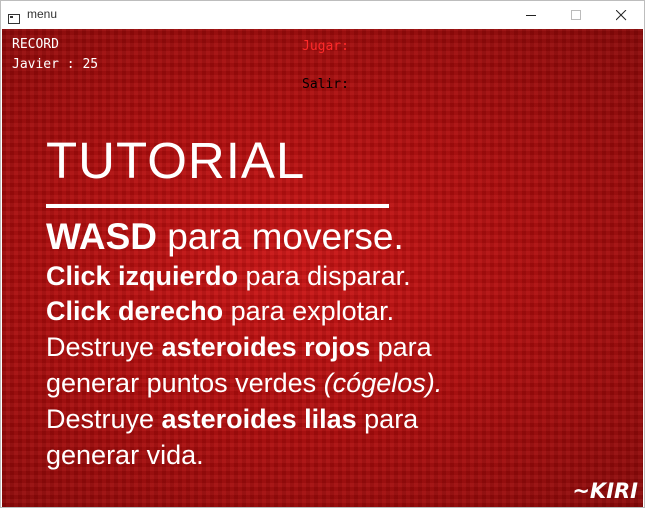 This screenshot has width=645, height=508. Describe the element at coordinates (244, 383) in the screenshot. I see `tutorial-line-green-points: generar puntos verdes (cógelos).` at that location.